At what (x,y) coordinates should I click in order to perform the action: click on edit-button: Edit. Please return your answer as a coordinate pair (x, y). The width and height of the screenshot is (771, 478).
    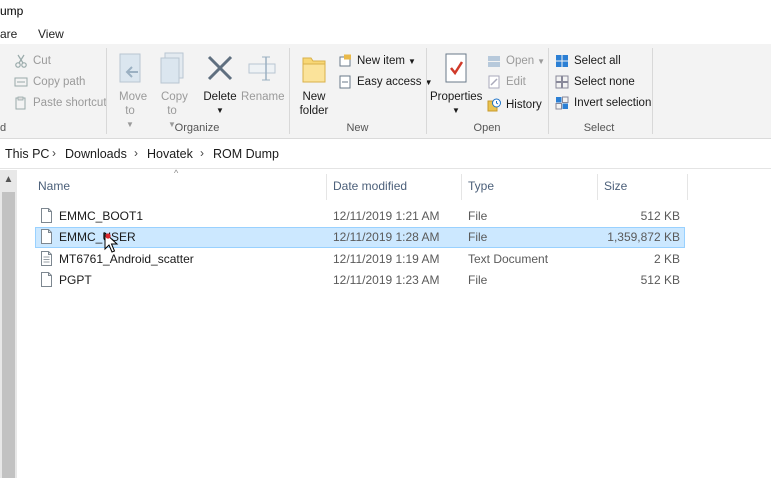
    Looking at the image, I should click on (506, 82).